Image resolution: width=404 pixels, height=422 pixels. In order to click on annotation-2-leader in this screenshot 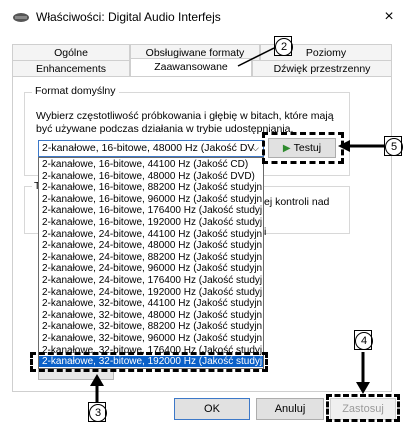, I will do `click(255, 57)`.